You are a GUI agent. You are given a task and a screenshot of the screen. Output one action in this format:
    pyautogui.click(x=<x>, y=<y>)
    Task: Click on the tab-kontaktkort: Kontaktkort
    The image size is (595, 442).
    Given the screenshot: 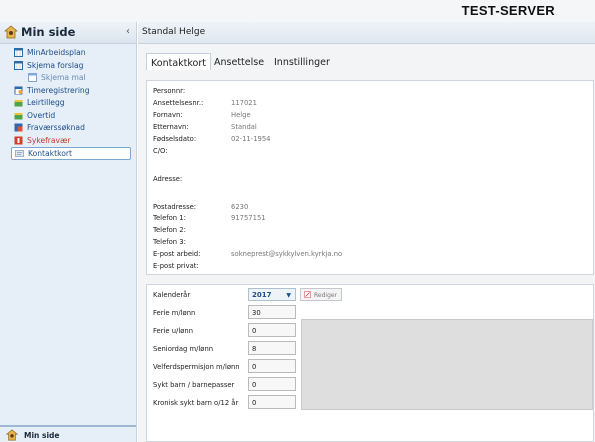 What is the action you would take?
    pyautogui.click(x=178, y=61)
    